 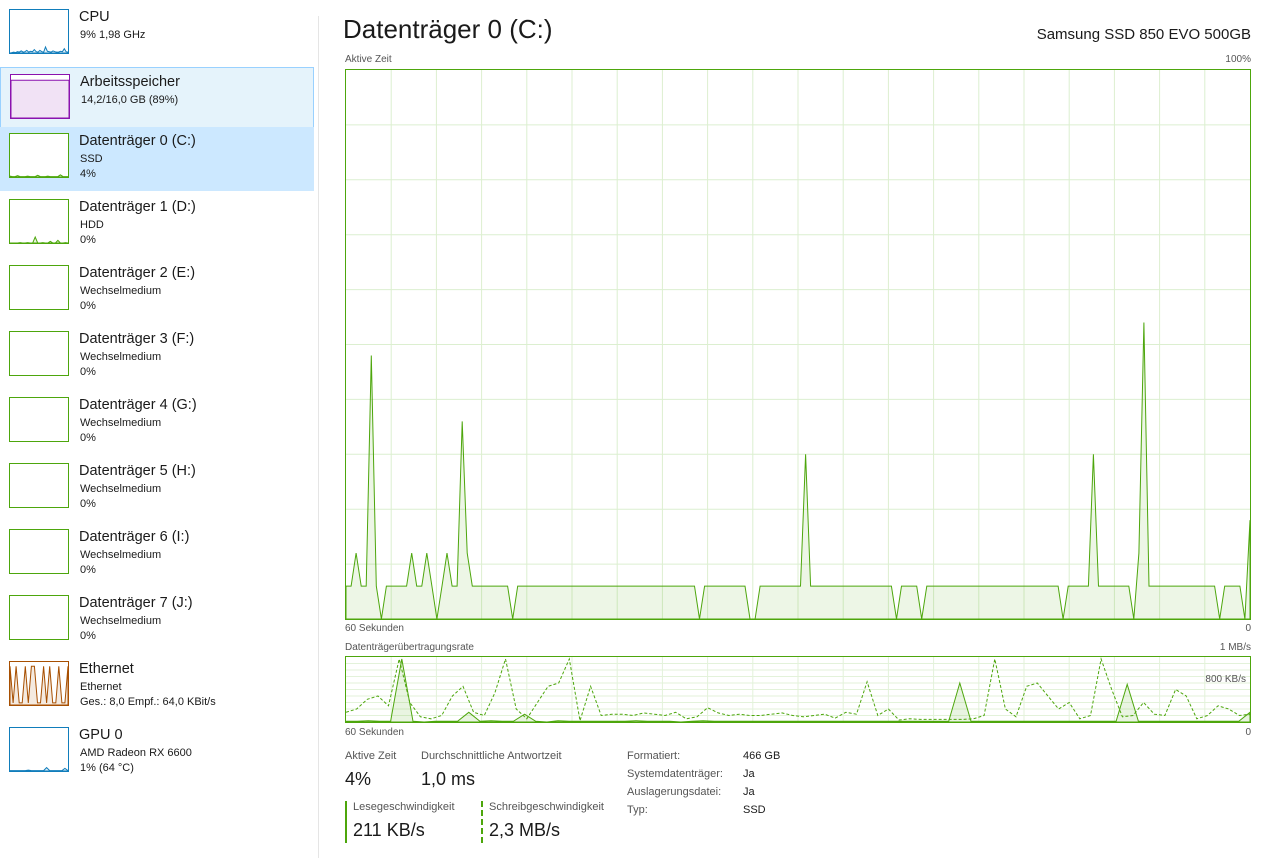 I want to click on sidebar-item-subtitle: HDD, so click(x=92, y=225).